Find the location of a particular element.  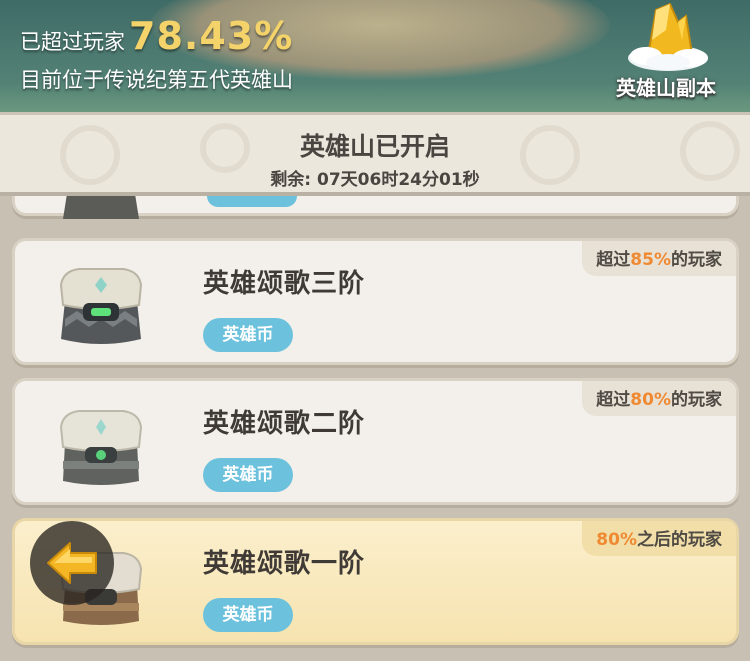

tag-percent: 85% is located at coordinates (650, 260).